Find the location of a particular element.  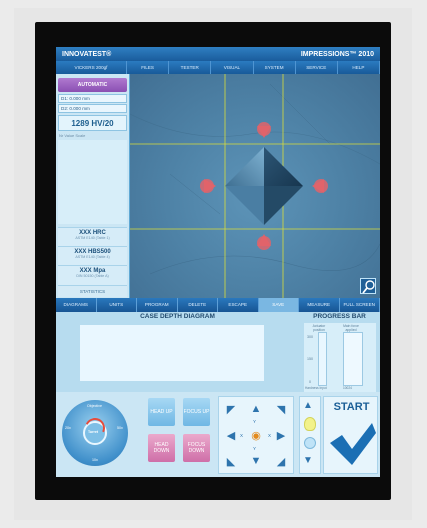

actuator-label: Actuator position is located at coordinates (319, 328).